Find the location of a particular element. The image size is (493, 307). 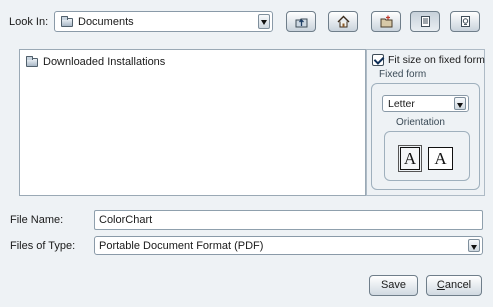

up-one-level-button is located at coordinates (301, 21).